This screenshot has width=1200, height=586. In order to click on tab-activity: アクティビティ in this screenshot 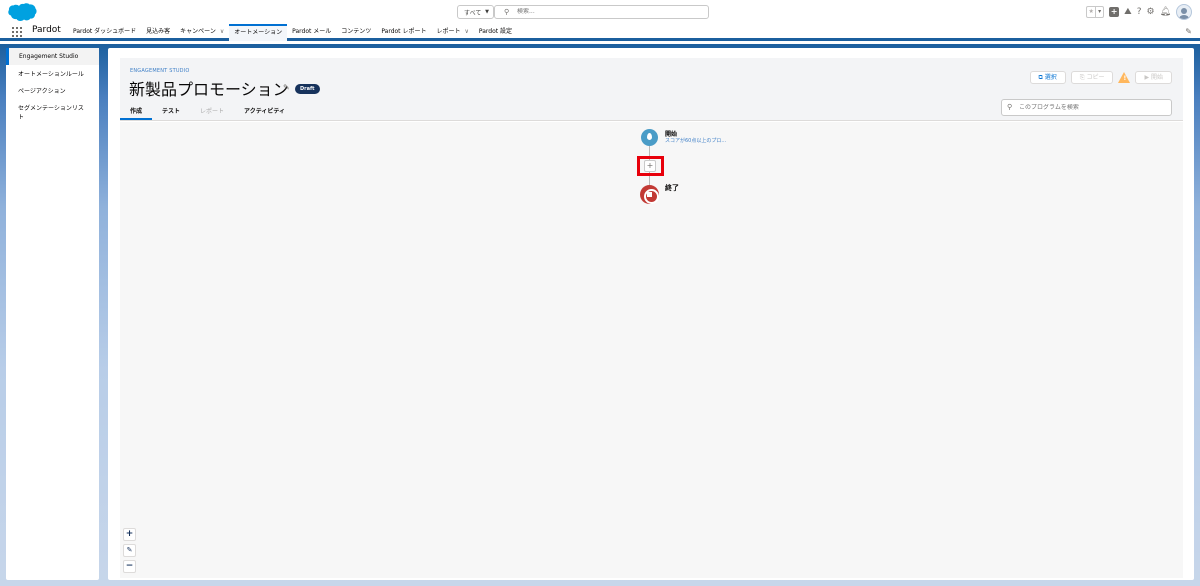, I will do `click(264, 113)`.